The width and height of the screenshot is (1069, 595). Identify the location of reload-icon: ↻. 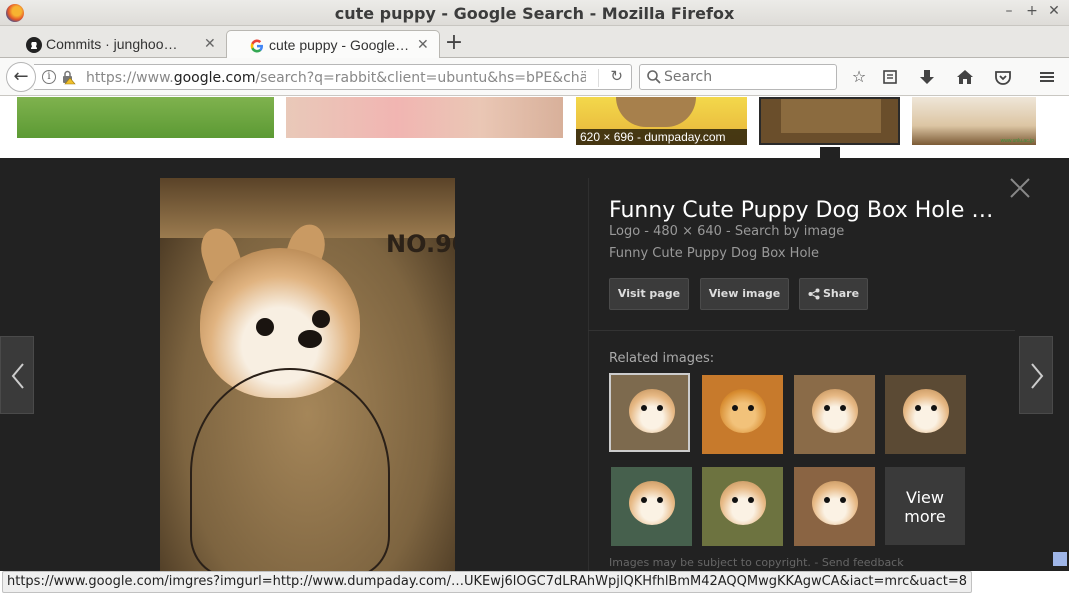
(616, 76).